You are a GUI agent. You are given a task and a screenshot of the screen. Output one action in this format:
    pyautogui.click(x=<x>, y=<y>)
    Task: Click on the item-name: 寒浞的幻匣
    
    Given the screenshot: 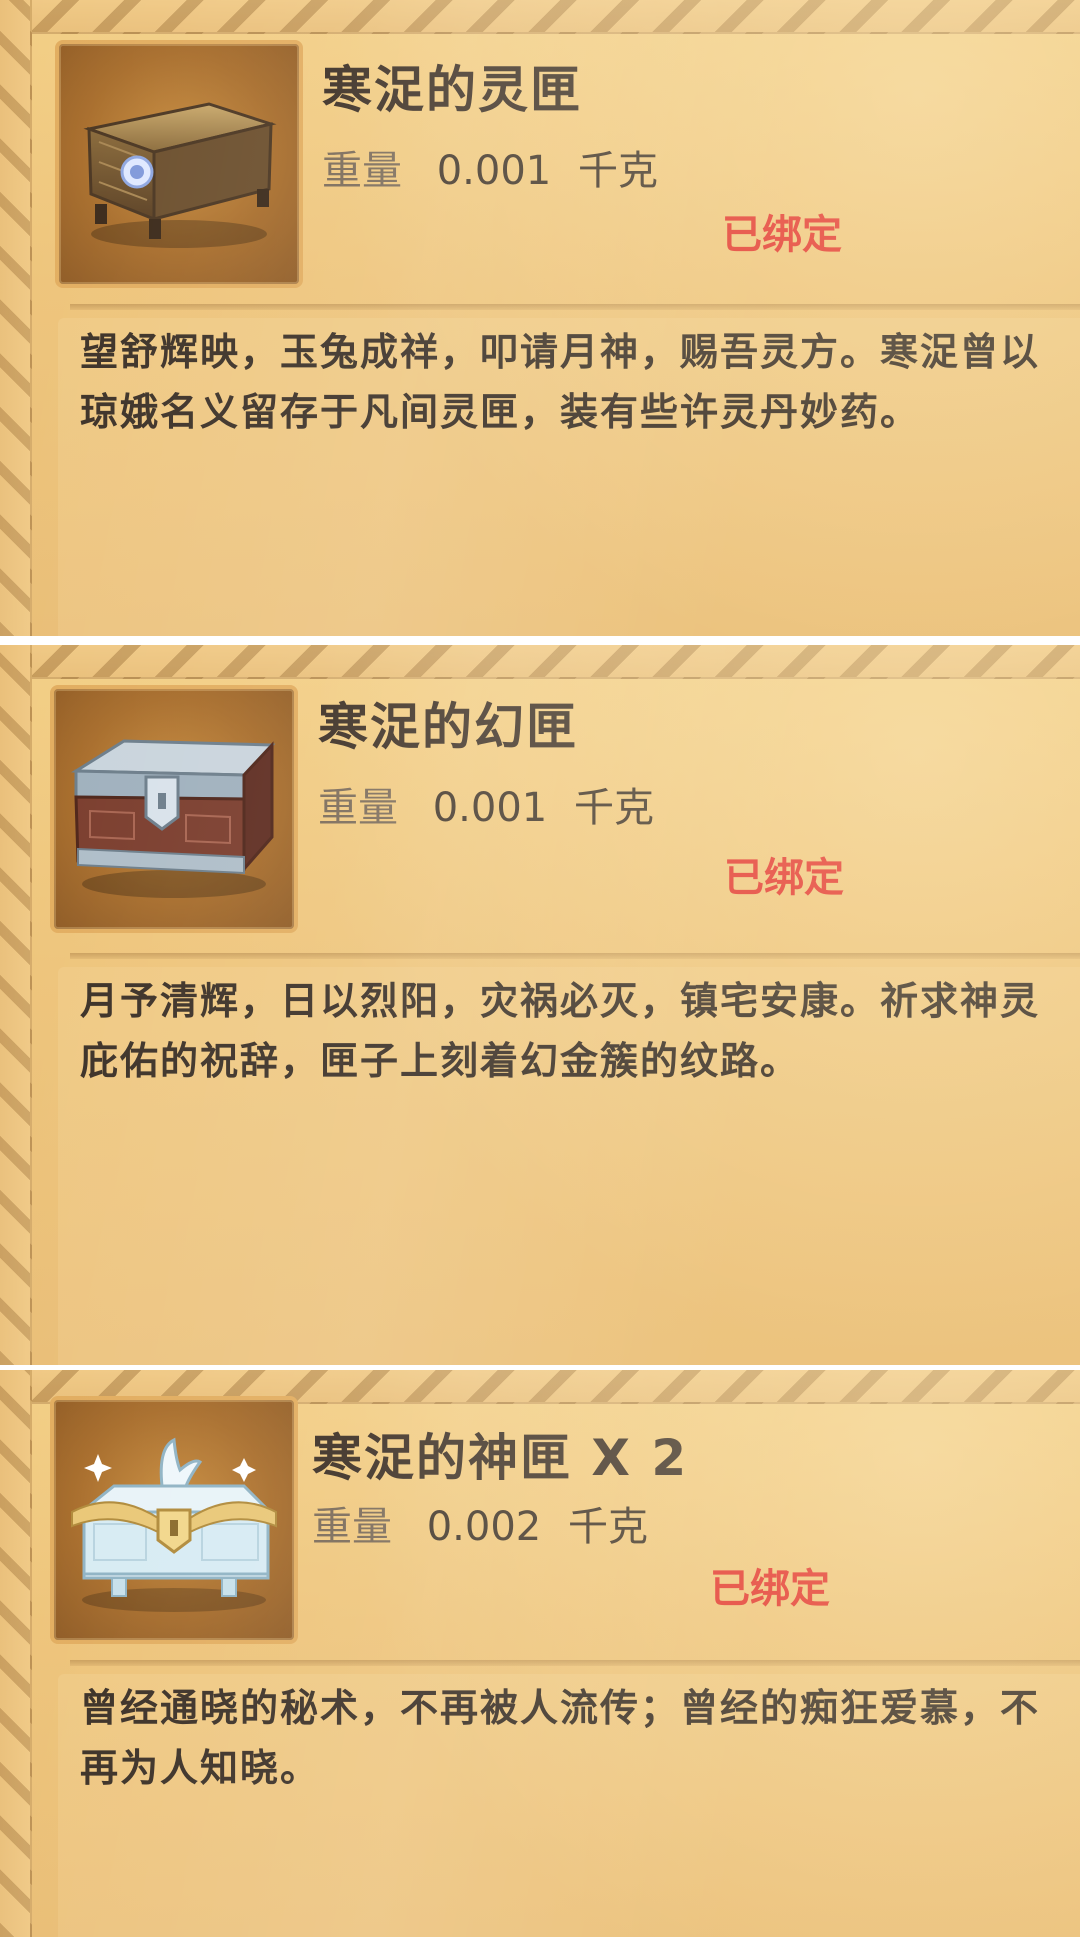 What is the action you would take?
    pyautogui.click(x=448, y=727)
    